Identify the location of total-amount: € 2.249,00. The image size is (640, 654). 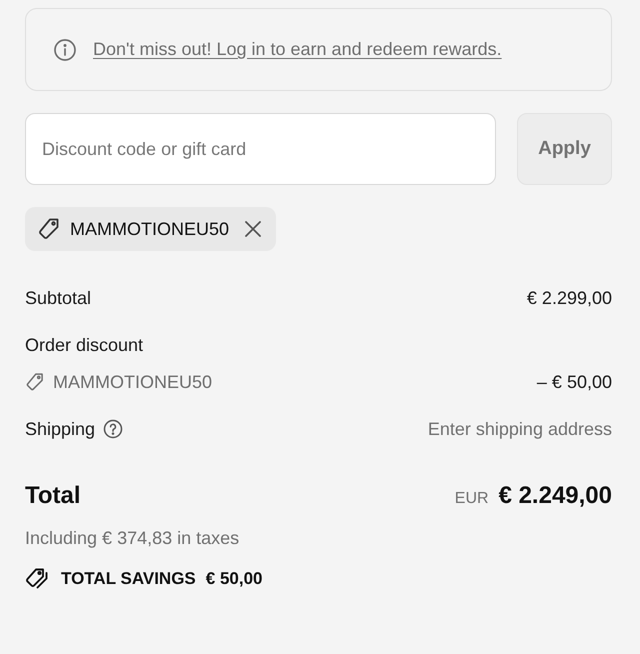
(555, 496).